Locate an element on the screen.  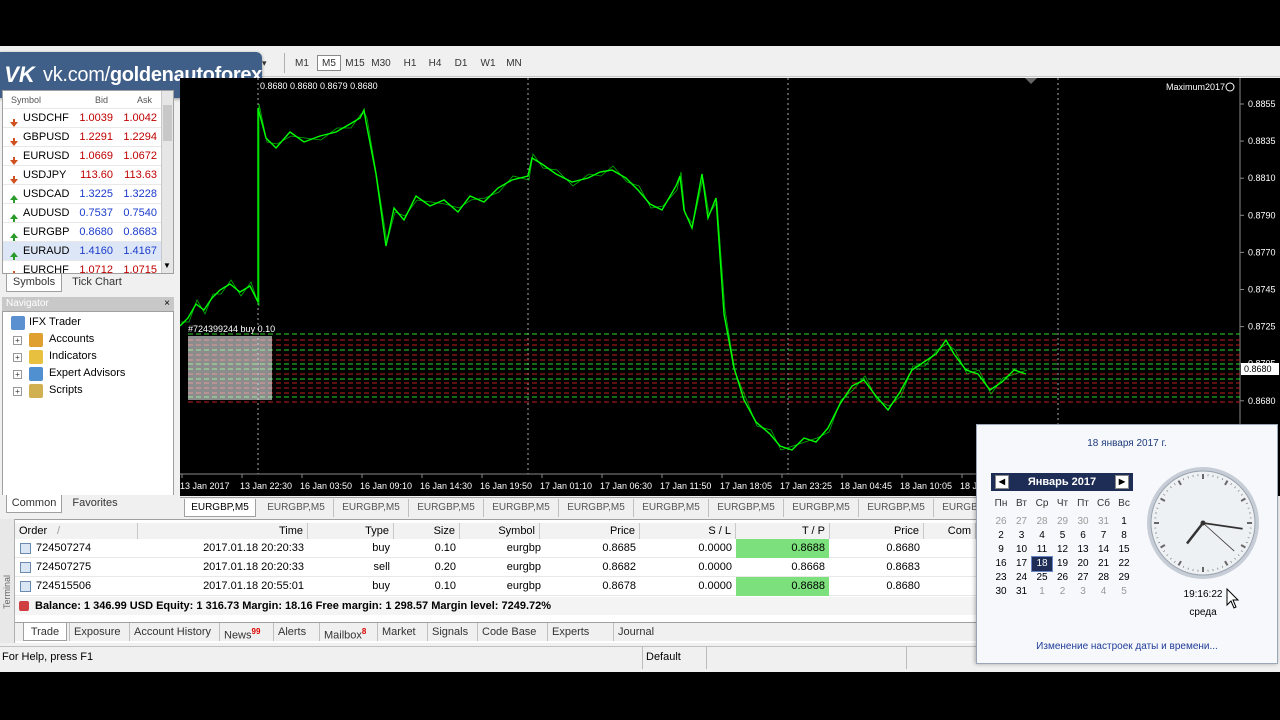
column-header: Type is located at coordinates (351, 531).